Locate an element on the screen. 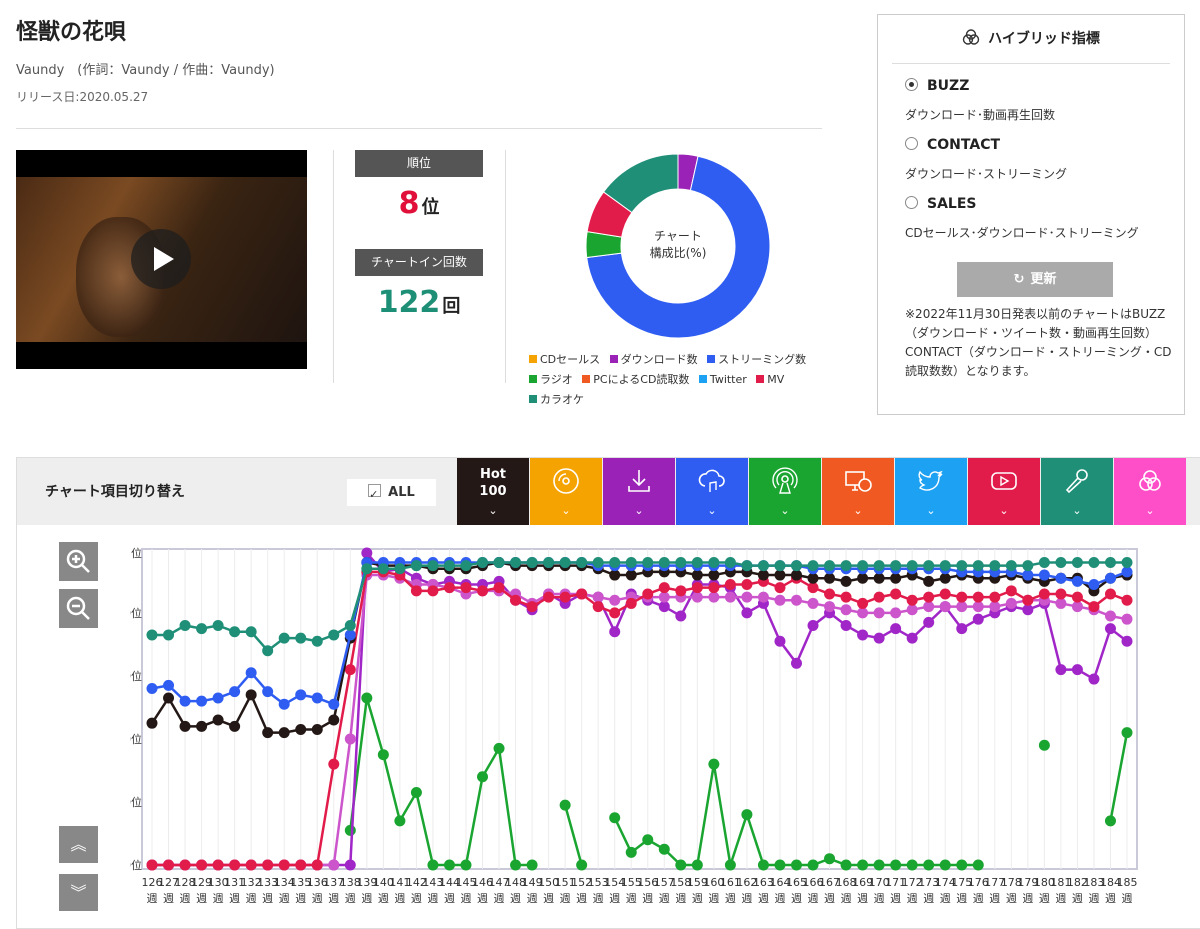 Image resolution: width=1200 pixels, height=929 pixels. zoom-in-button is located at coordinates (78, 561).